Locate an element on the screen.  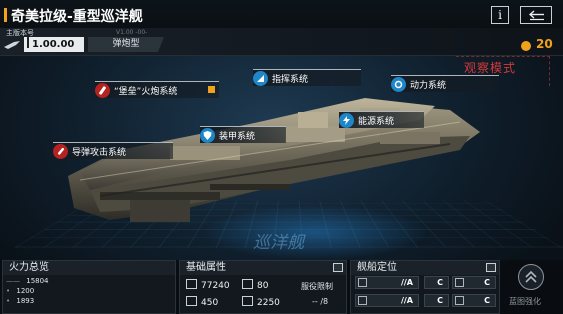
system-tag-weapon: “堡垒”火炮系统 is located at coordinates (157, 89).